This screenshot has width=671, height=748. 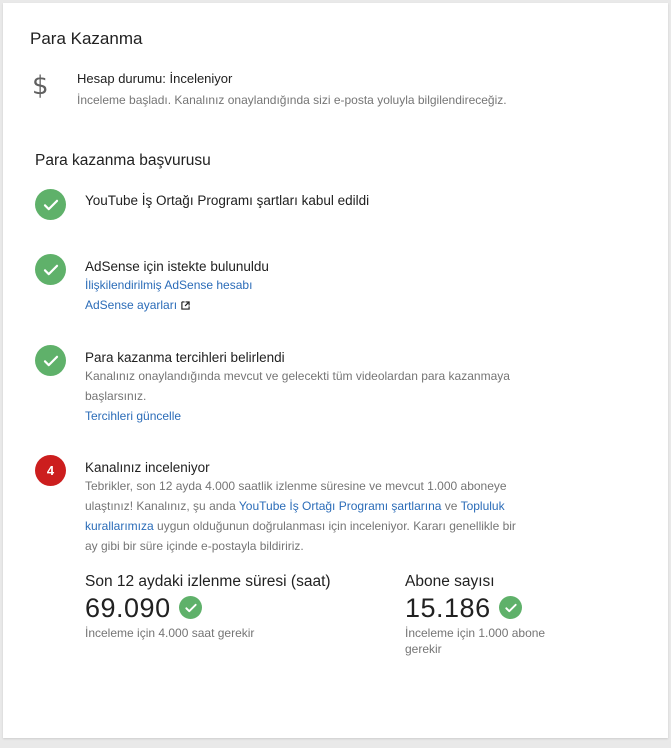 What do you see at coordinates (50, 204) in the screenshot?
I see `step-1-check-icon` at bounding box center [50, 204].